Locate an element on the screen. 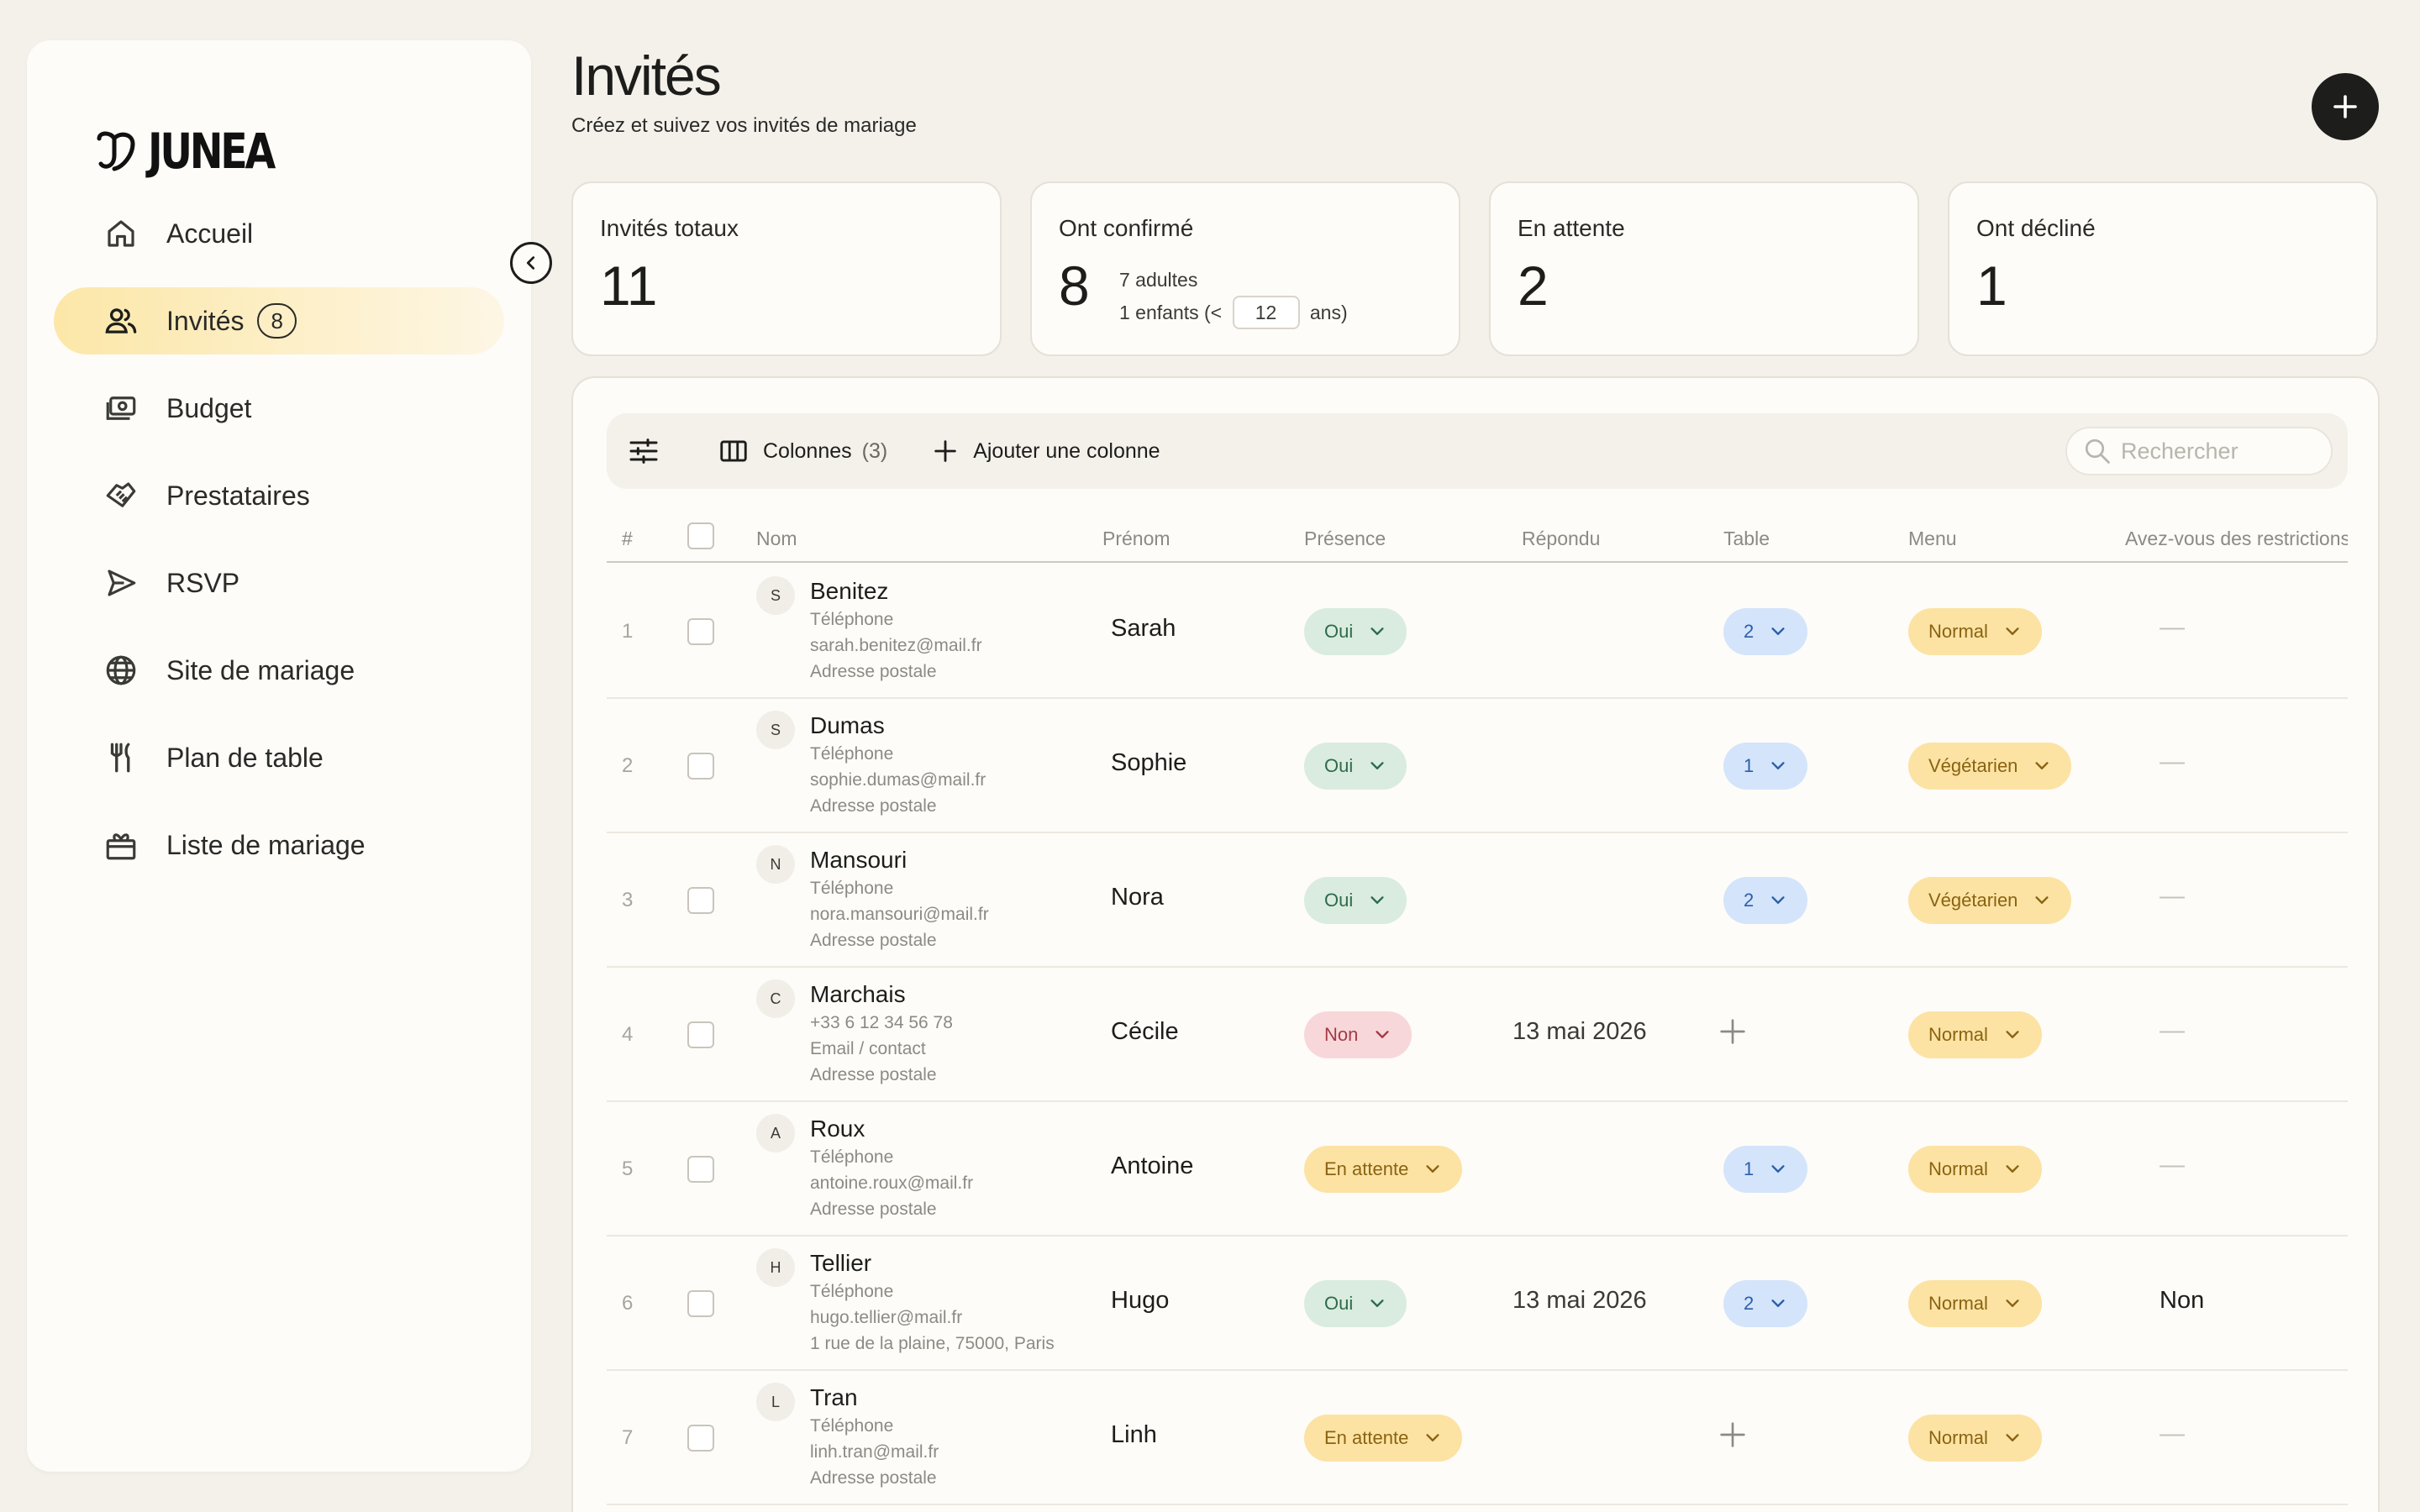  sidebar-item-prestataires: Prestataires is located at coordinates (279, 495).